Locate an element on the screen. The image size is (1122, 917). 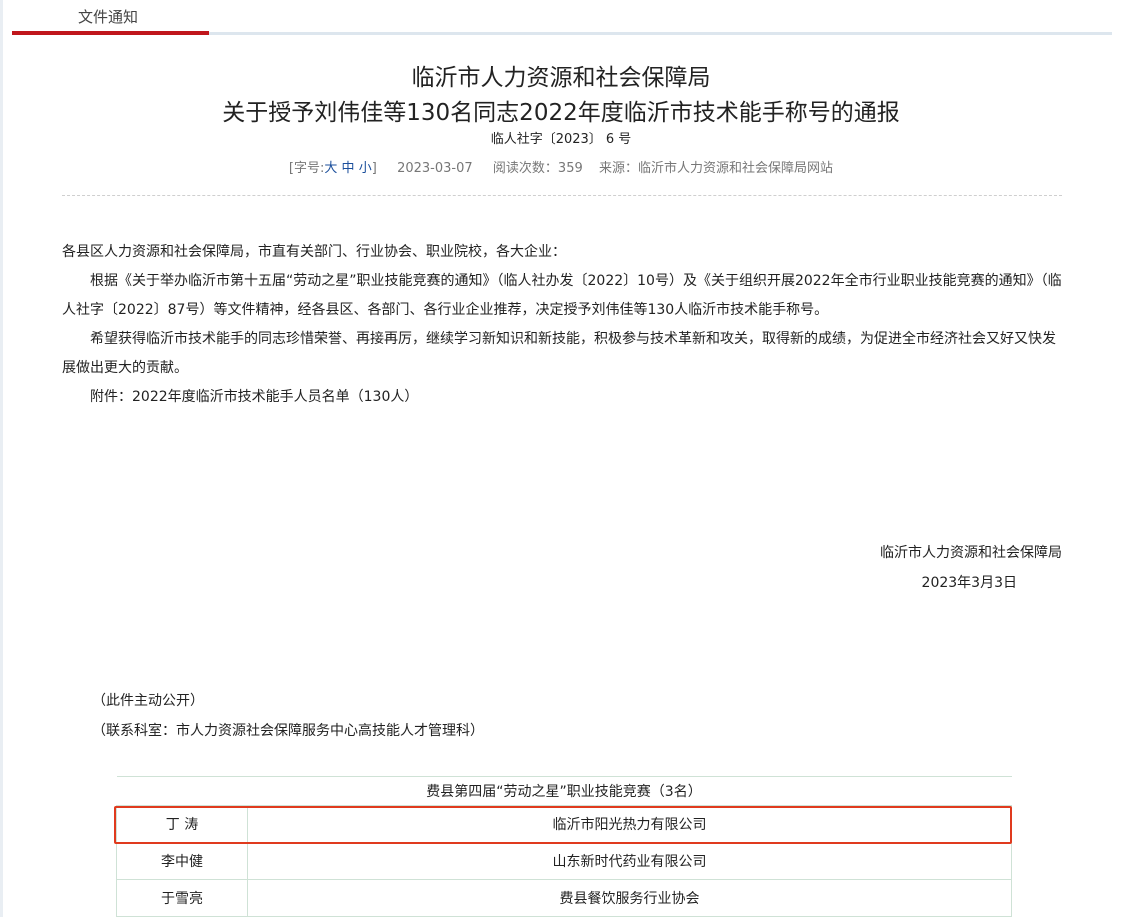
page-title-issuer: 临沂市人力资源和社会保障局 is located at coordinates (561, 78).